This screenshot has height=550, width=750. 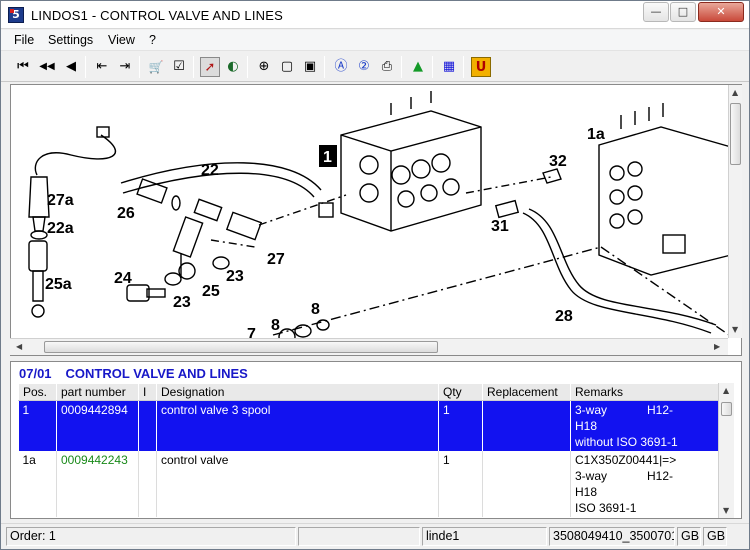 I want to click on valve-levers, so click(x=642, y=116).